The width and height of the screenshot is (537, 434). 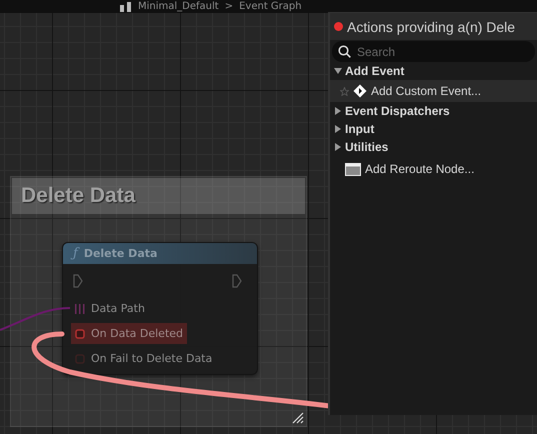 I want to click on pin-row: Data Path, so click(x=110, y=308).